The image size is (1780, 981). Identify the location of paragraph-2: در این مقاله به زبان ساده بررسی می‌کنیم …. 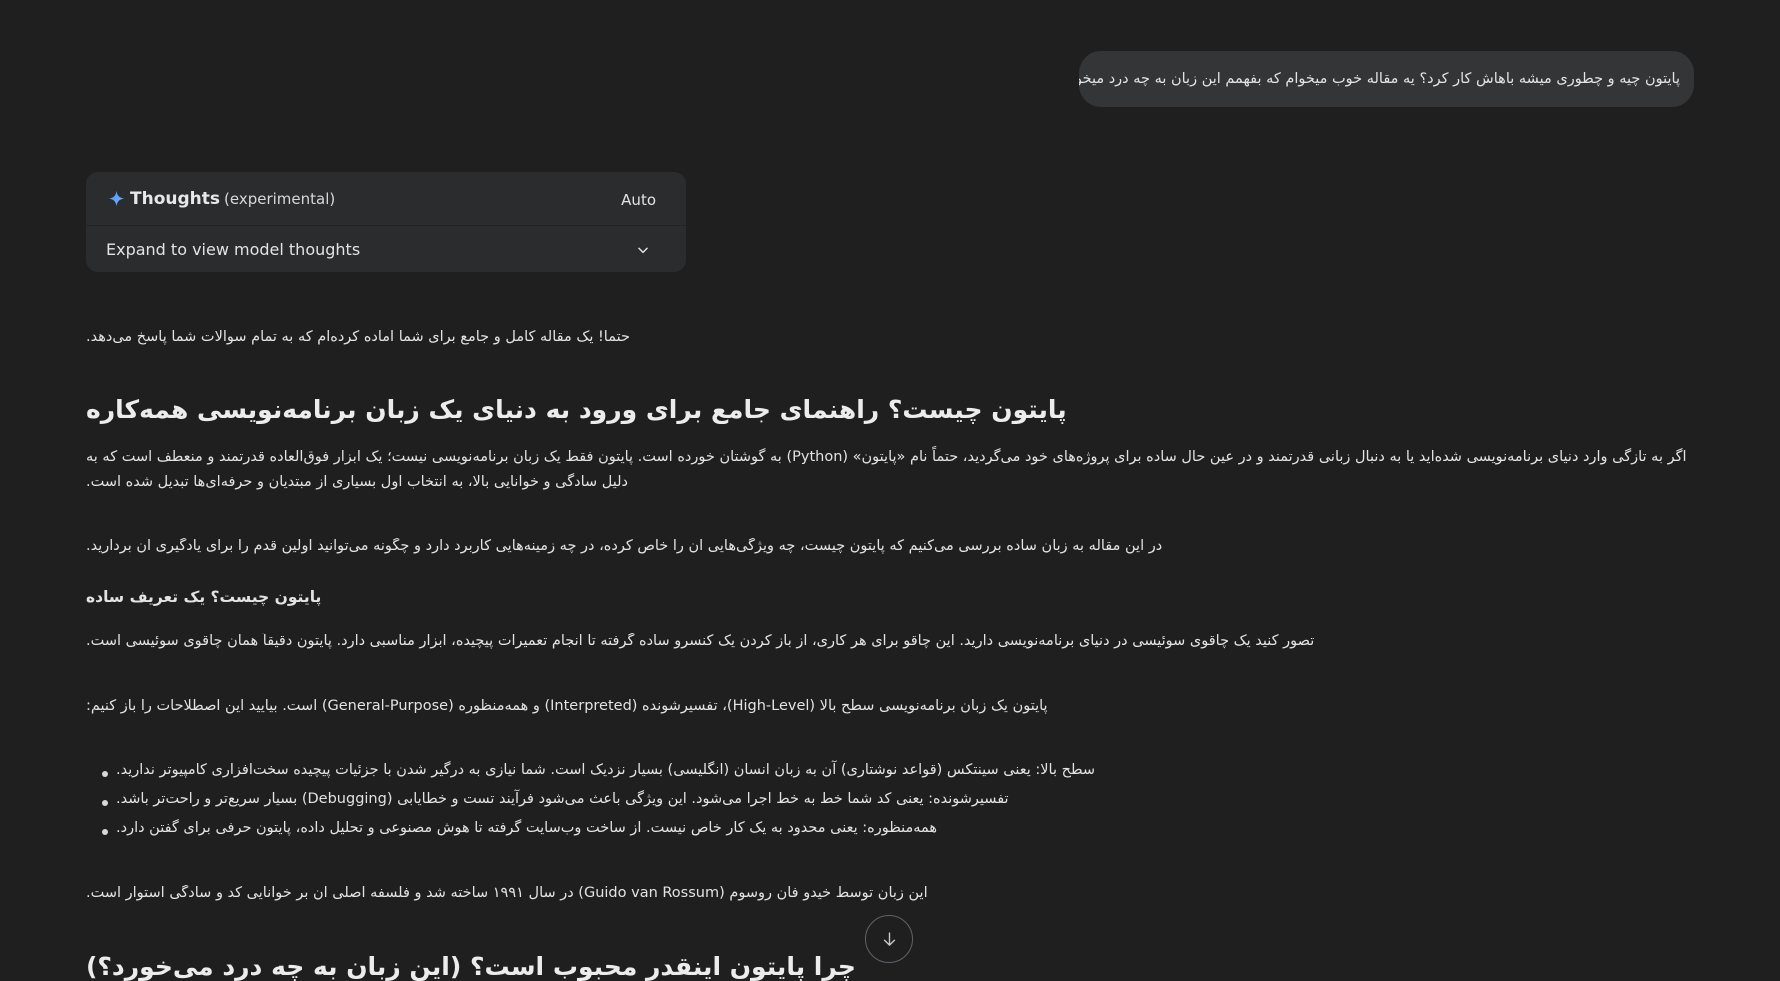
(624, 546).